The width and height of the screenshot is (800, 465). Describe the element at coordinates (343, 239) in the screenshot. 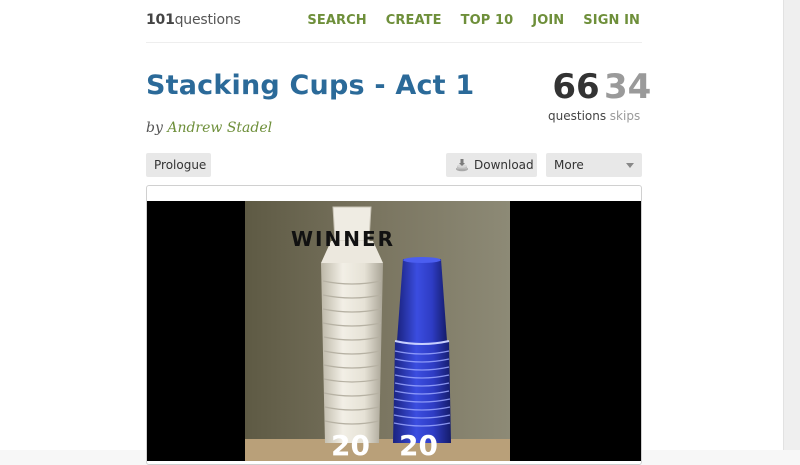

I see `winner-label: WINNER` at that location.